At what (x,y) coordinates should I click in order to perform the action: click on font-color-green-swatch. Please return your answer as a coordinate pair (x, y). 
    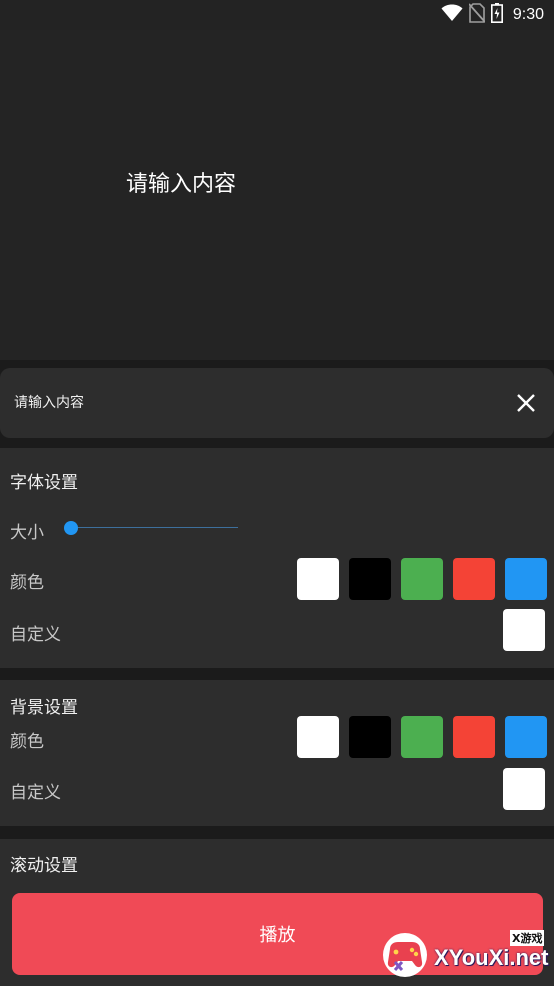
    Looking at the image, I should click on (422, 579).